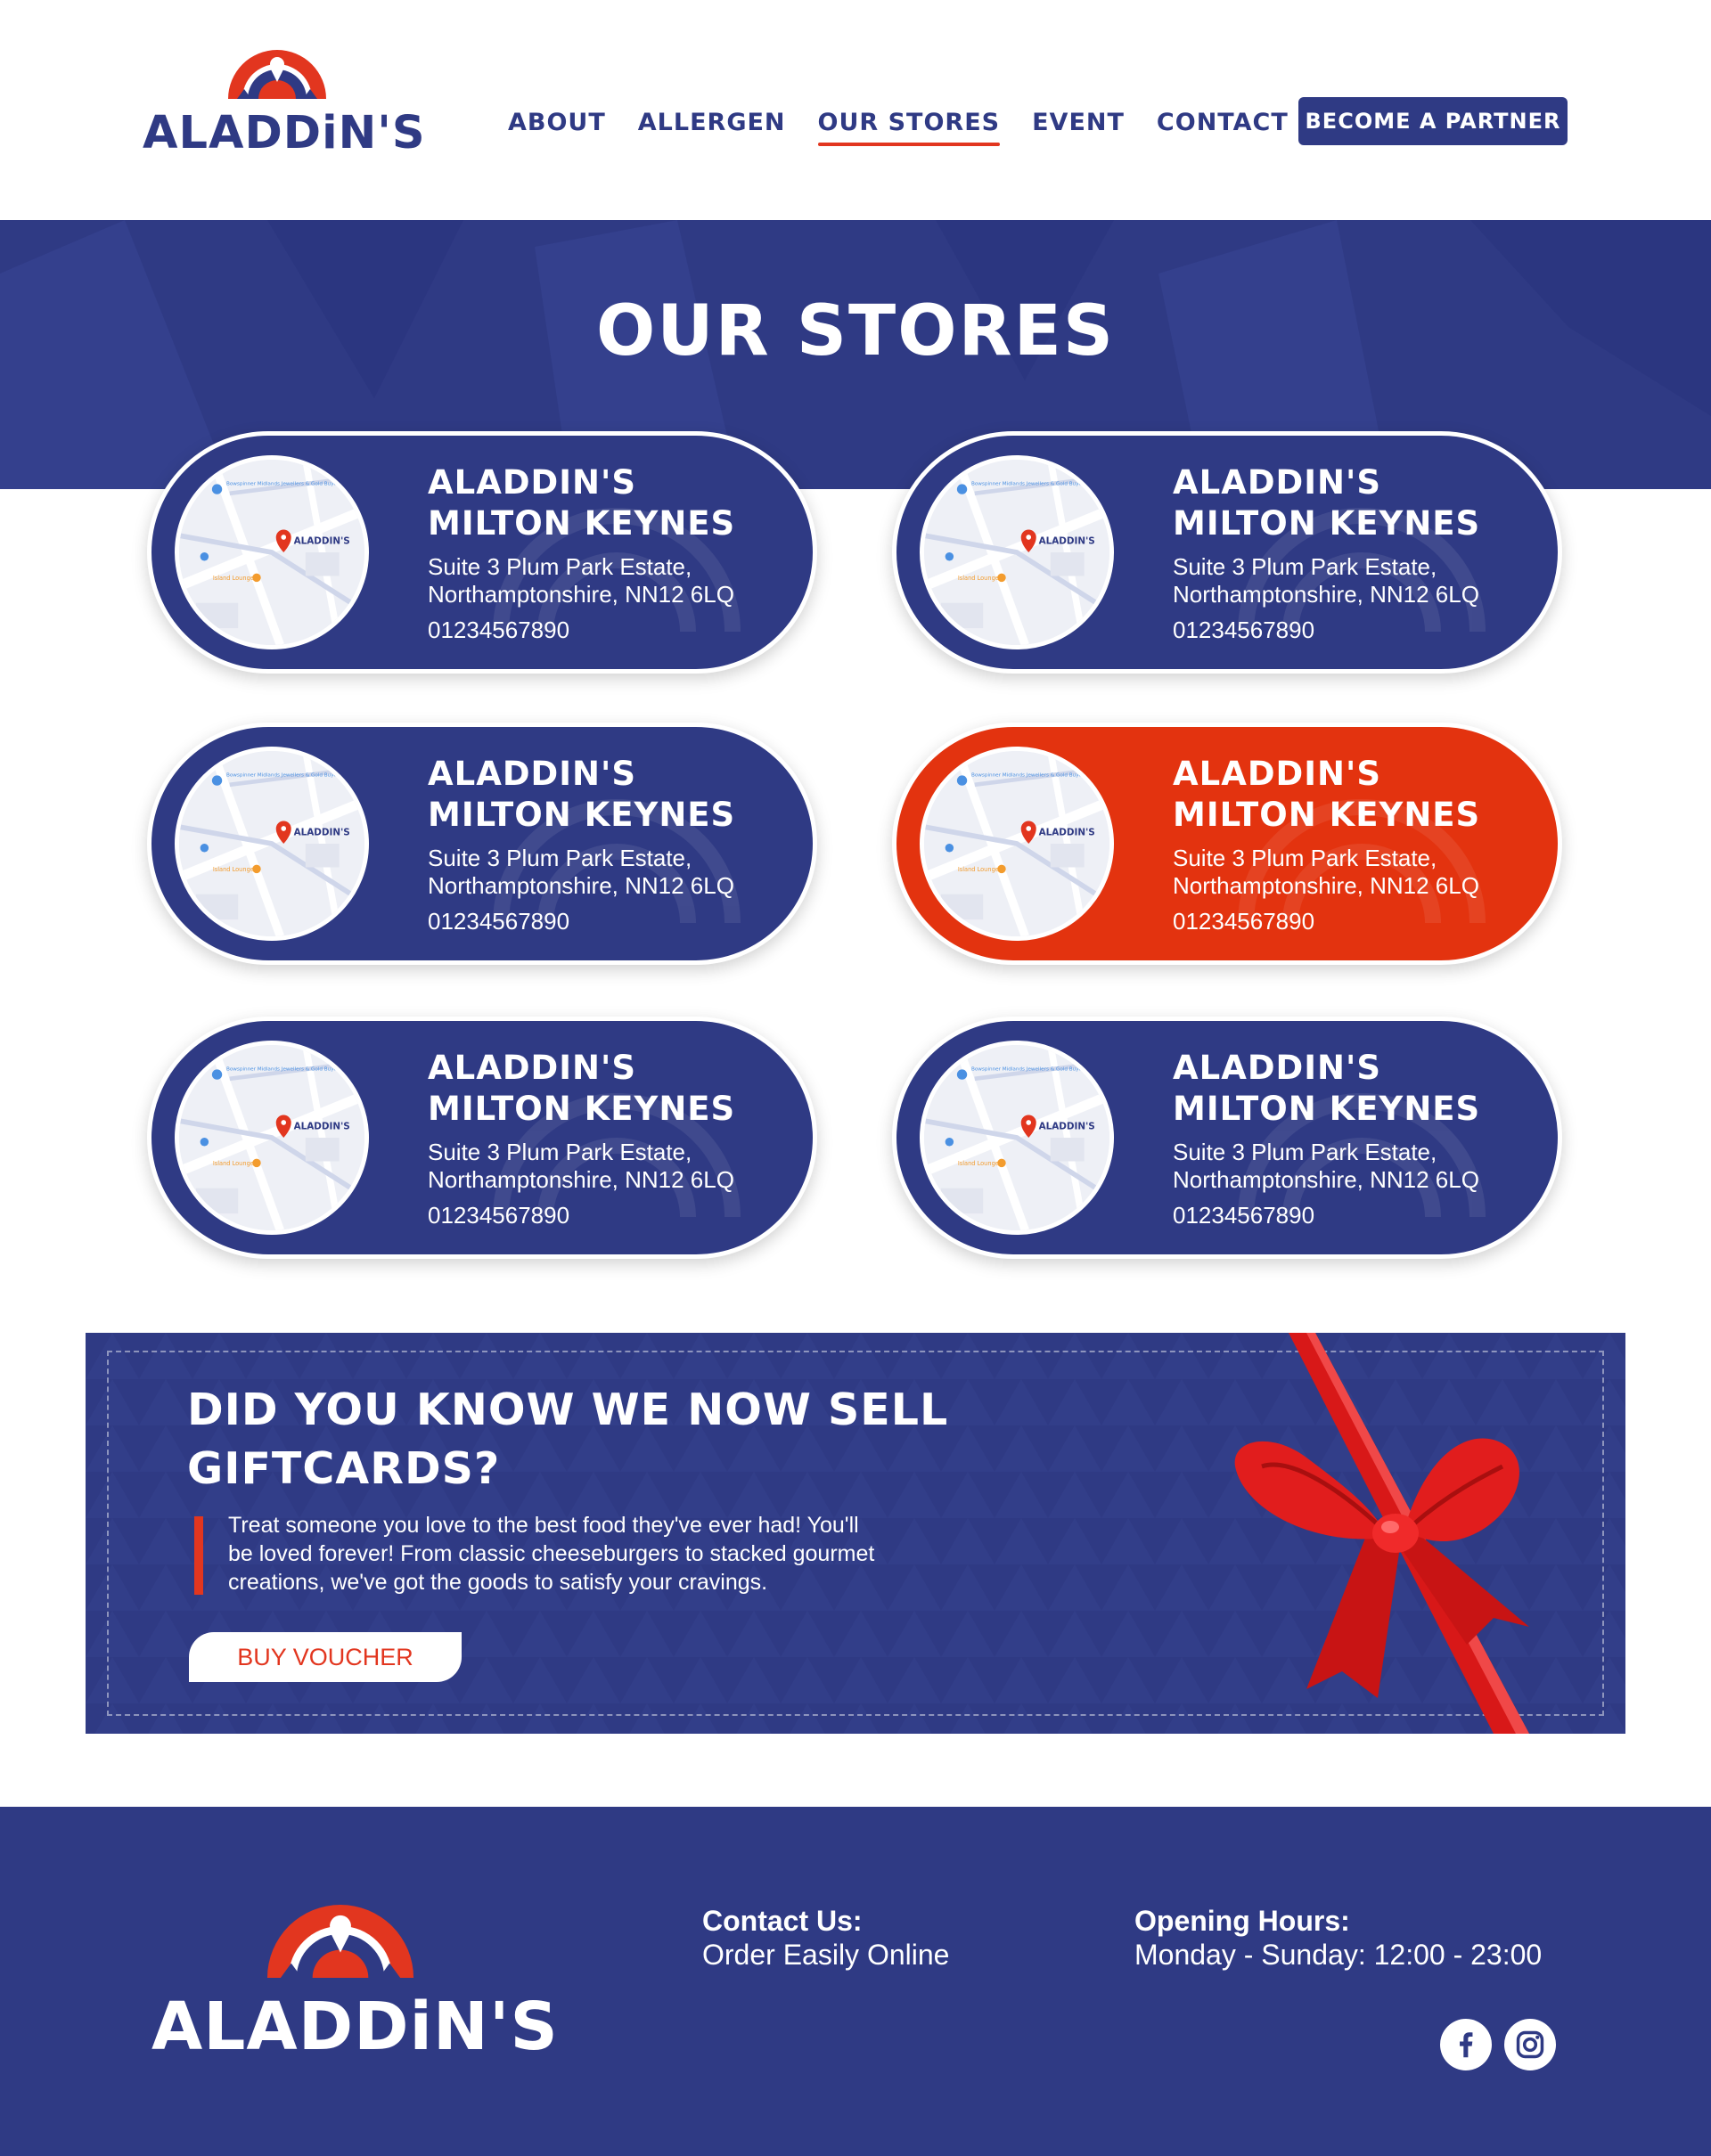 The image size is (1711, 2156). I want to click on nav-about: ABOUT, so click(557, 116).